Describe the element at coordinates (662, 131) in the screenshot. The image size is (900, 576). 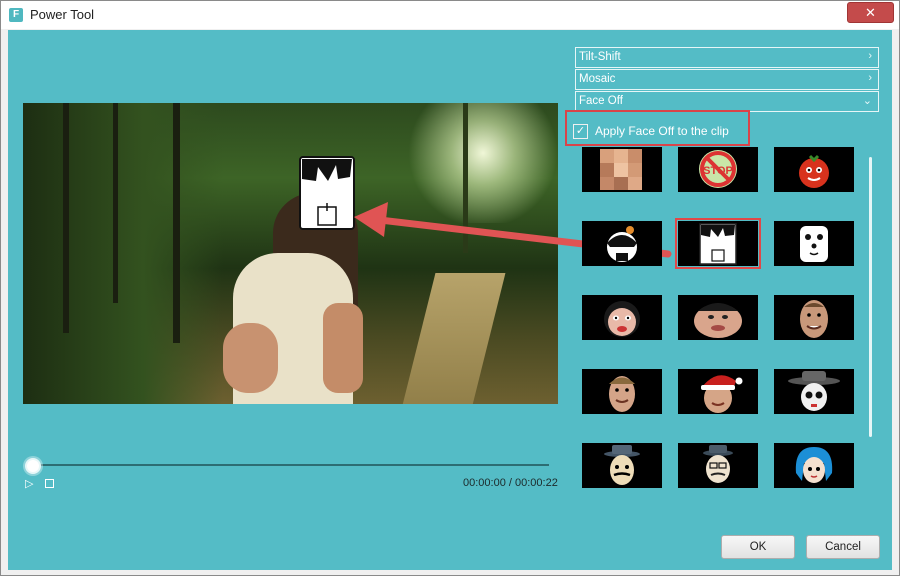
I see `apply-face-off-label: Apply Face Off to the clip` at that location.